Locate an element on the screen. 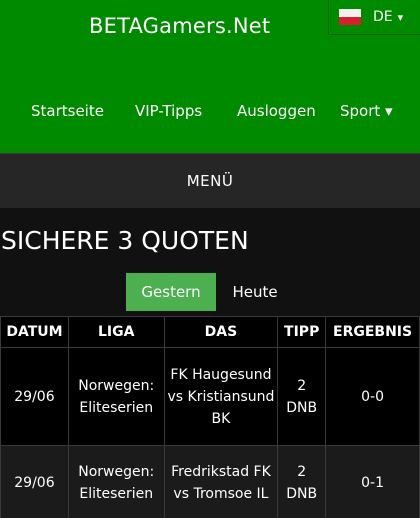  nav-item-vip-tipps: VIP-Tipps is located at coordinates (168, 111).